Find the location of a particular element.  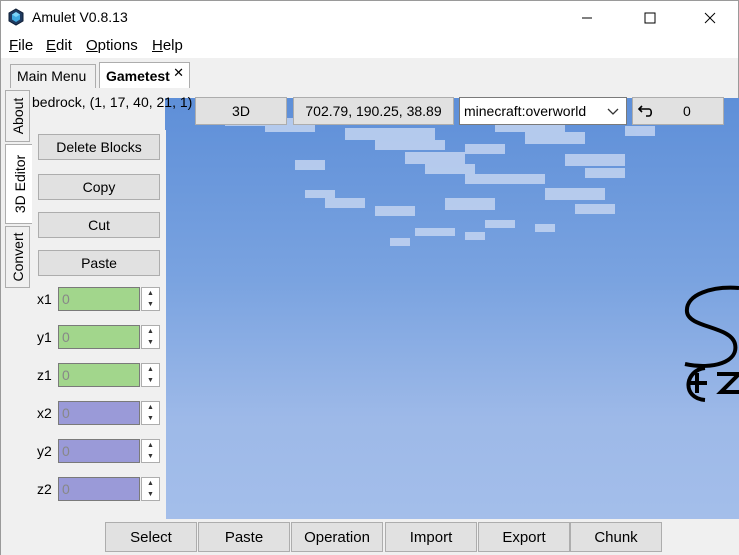

minimize-button is located at coordinates (587, 17).